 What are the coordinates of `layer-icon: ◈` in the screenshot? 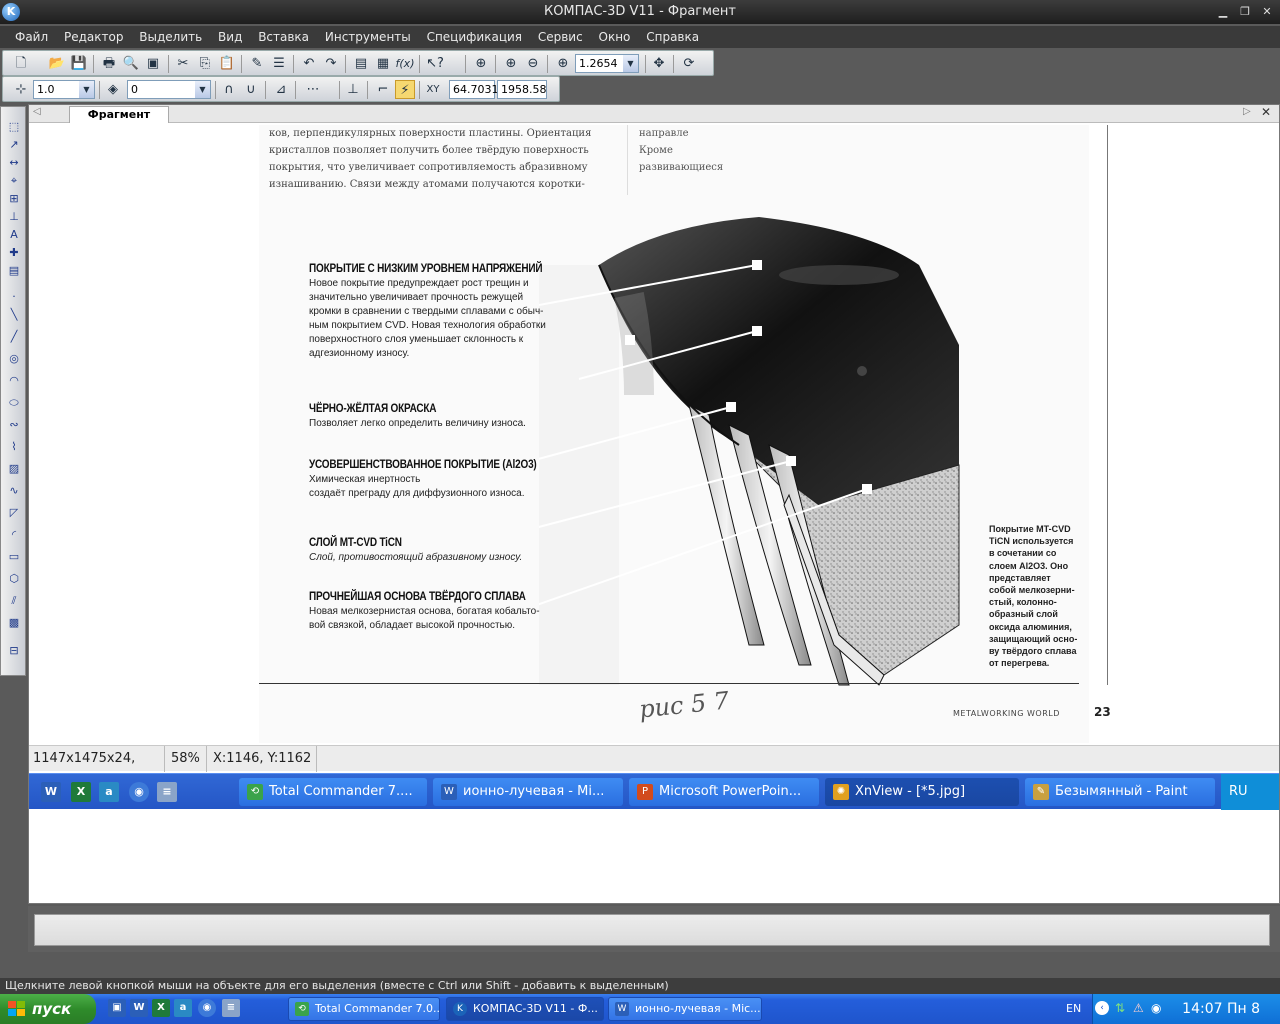 It's located at (113, 89).